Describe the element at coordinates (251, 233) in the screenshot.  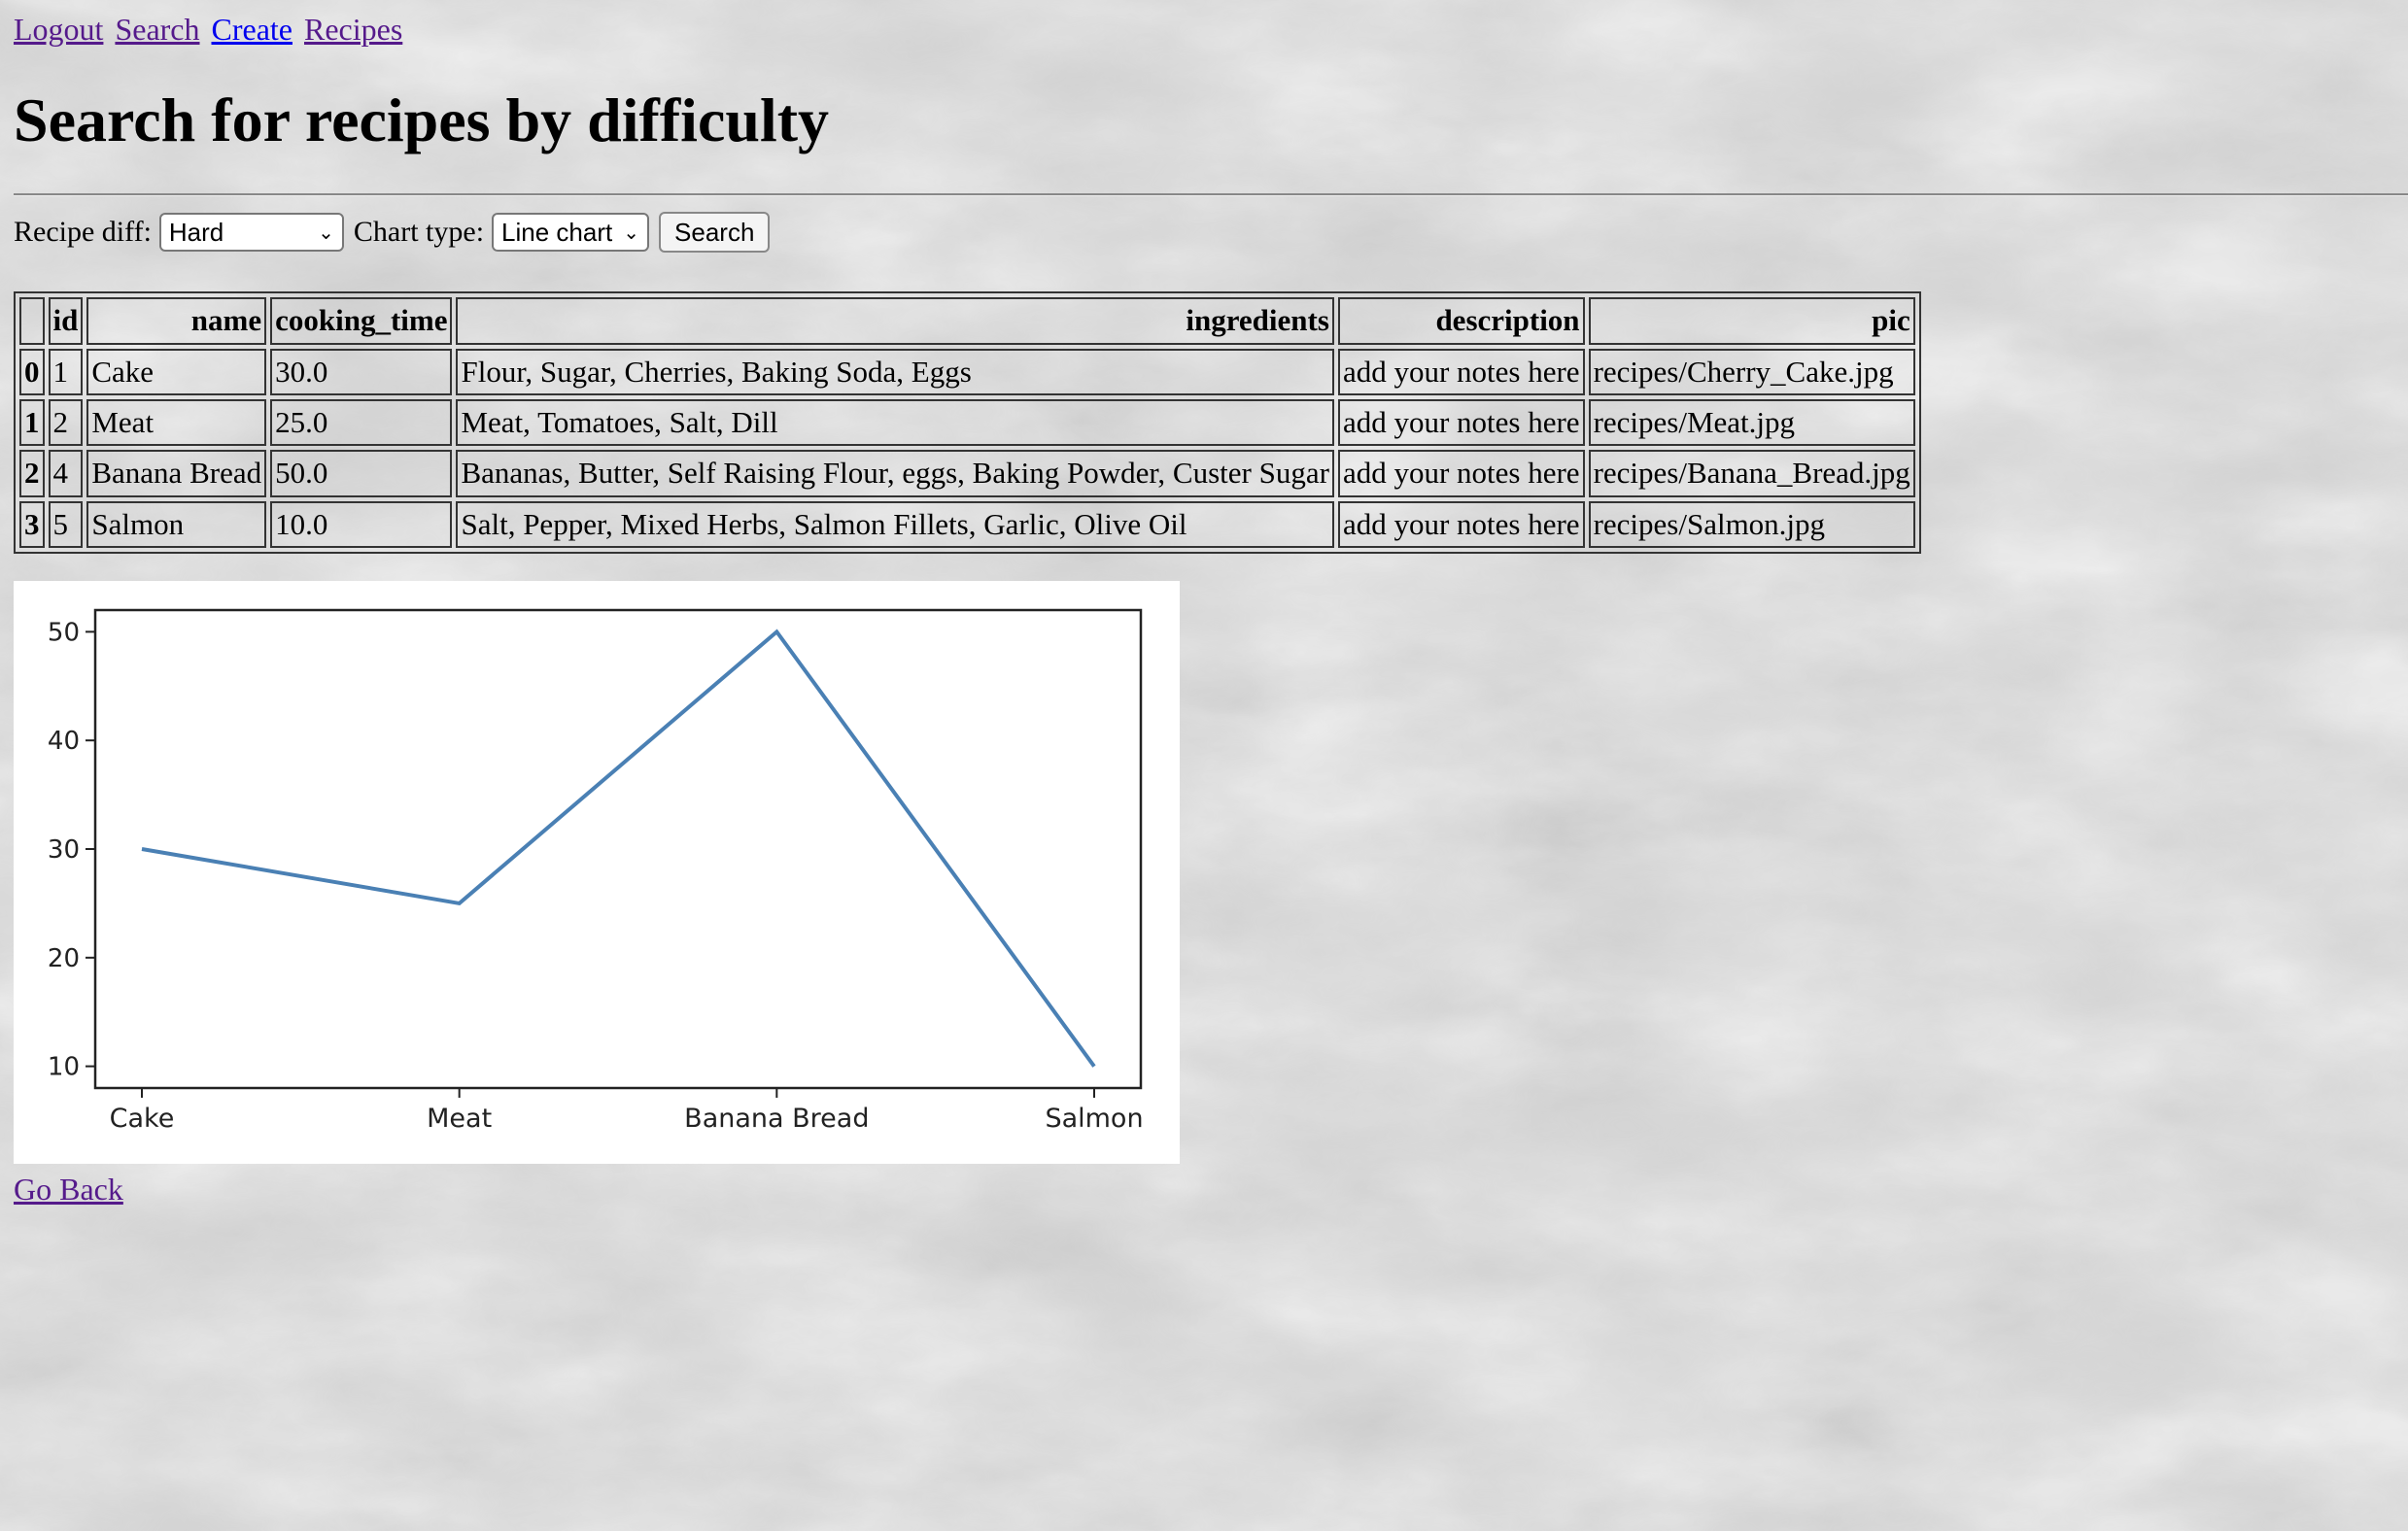
I see `recipe-diff-select: Hard ⌄` at that location.